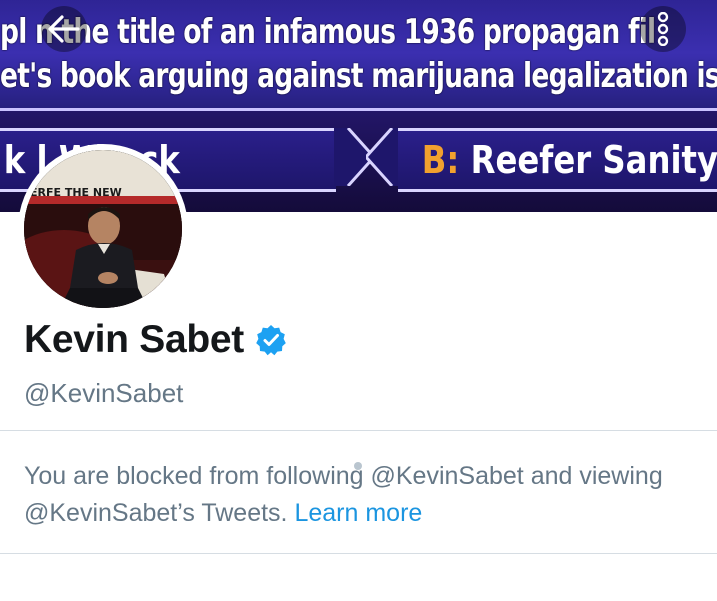  I want to click on avatar: ERFE THE NEW, so click(103, 229).